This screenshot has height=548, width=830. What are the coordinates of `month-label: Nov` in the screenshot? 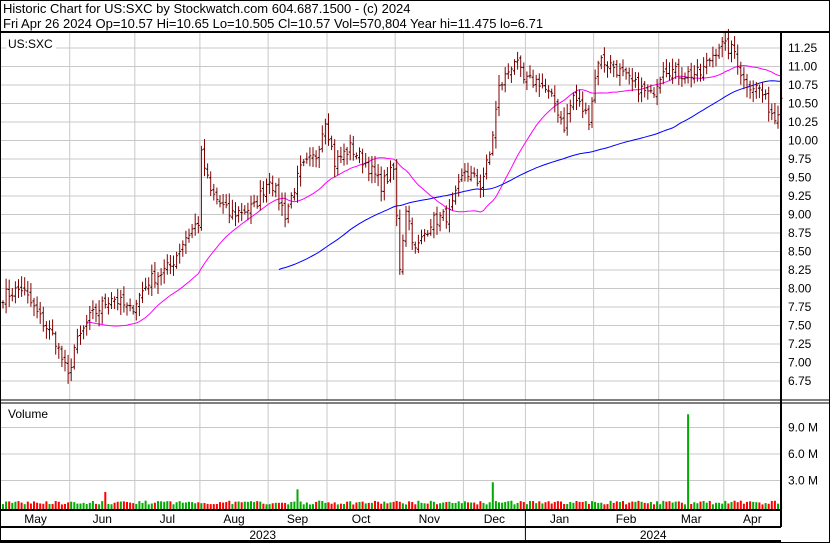 It's located at (429, 519).